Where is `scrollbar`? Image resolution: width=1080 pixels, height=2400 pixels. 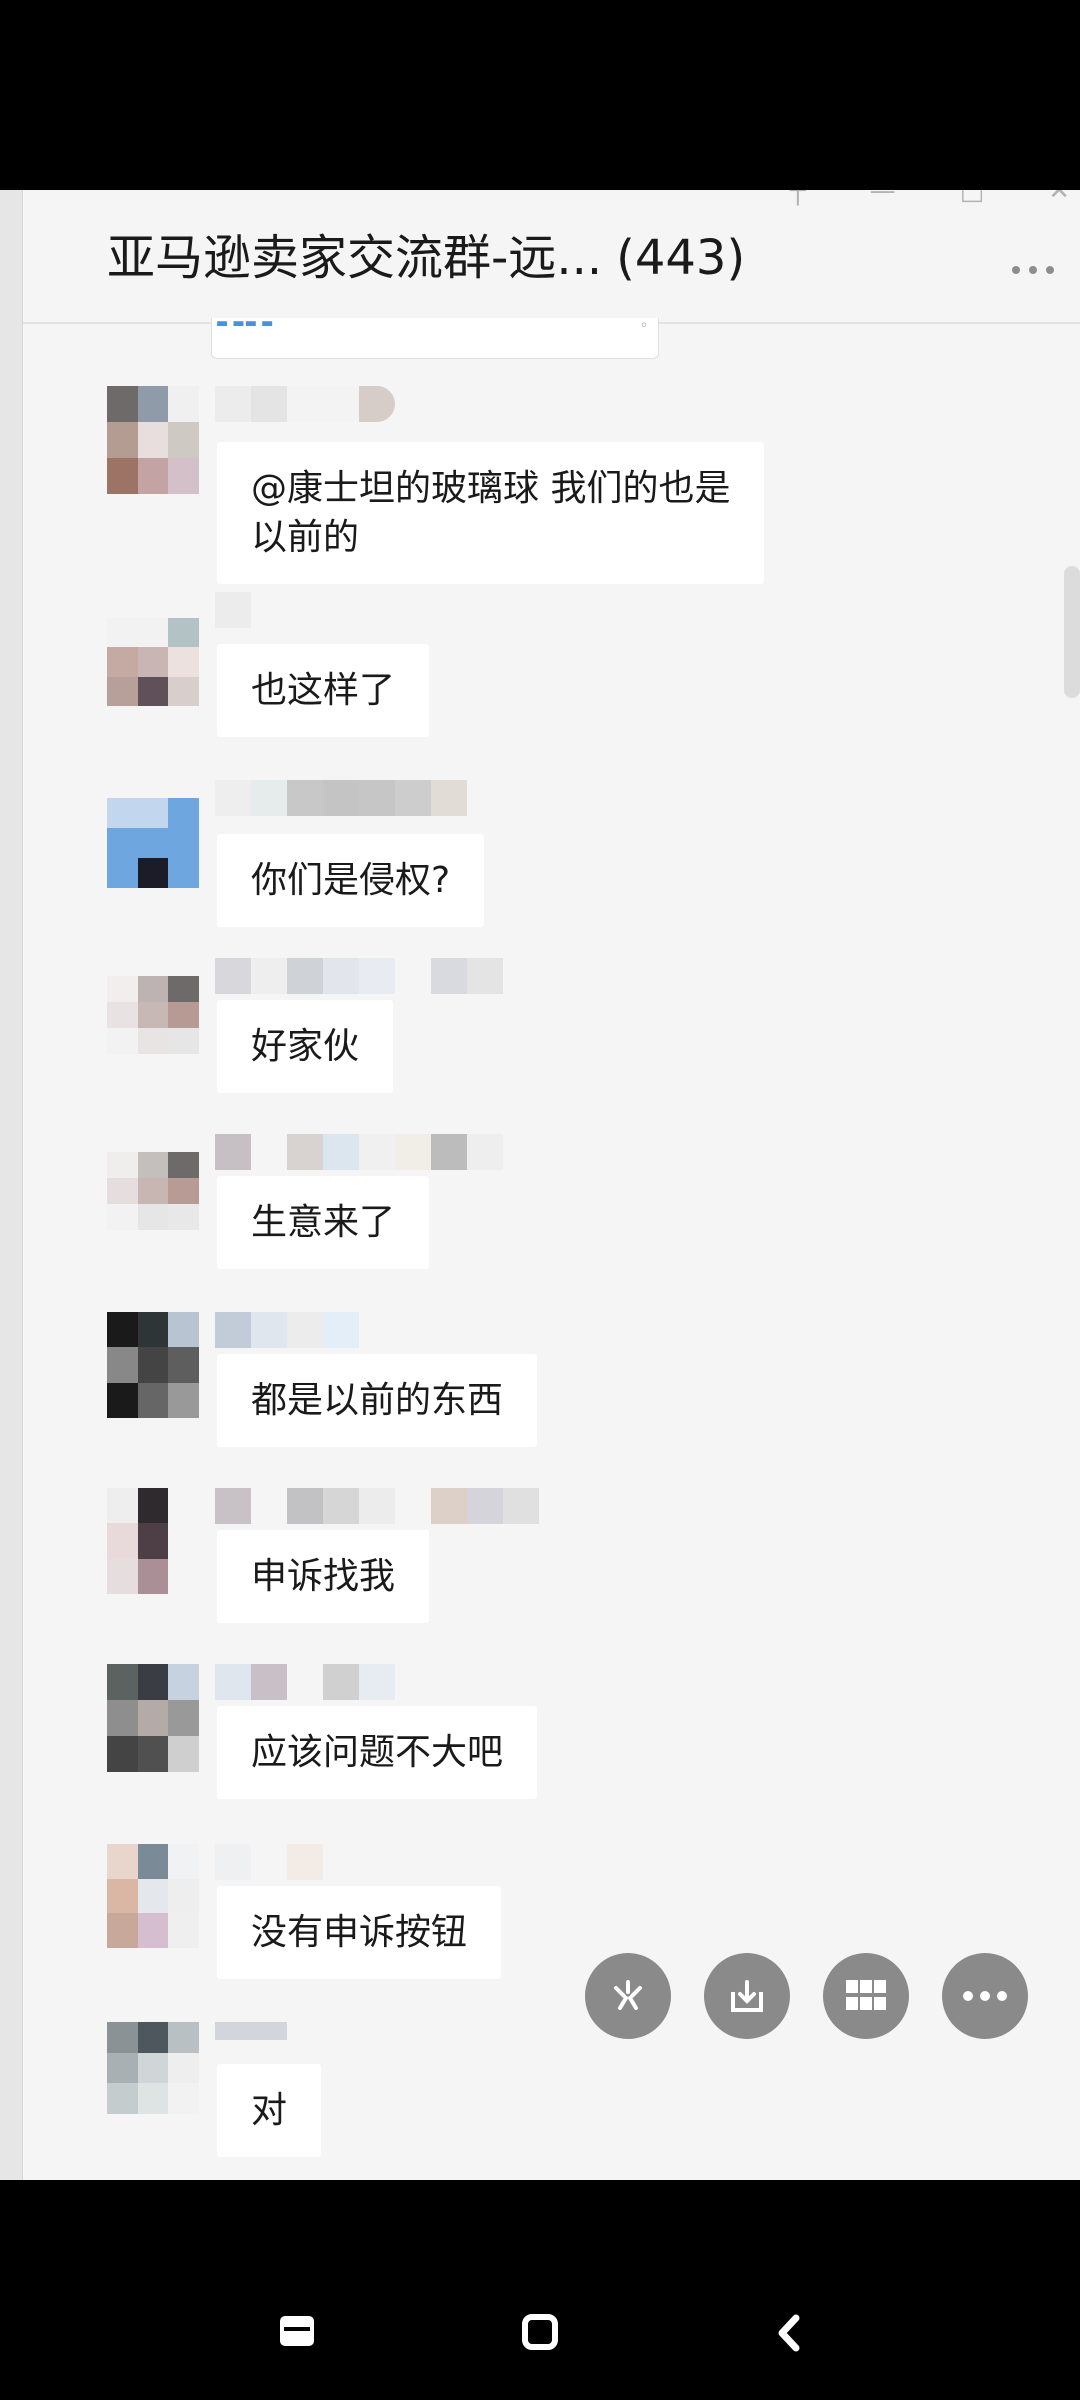 scrollbar is located at coordinates (1072, 632).